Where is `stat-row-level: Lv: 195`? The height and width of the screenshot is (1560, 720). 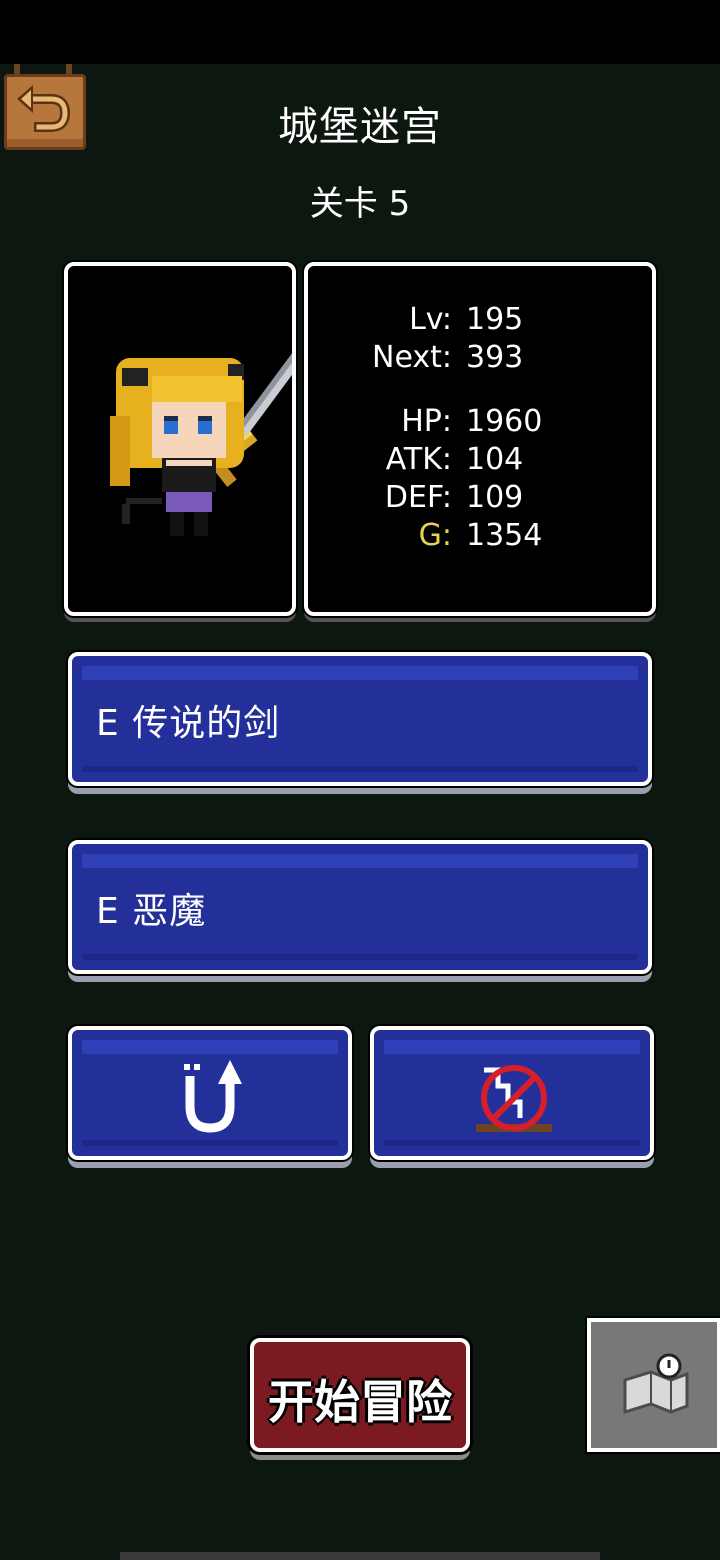
stat-row-level: Lv: 195 is located at coordinates (480, 321).